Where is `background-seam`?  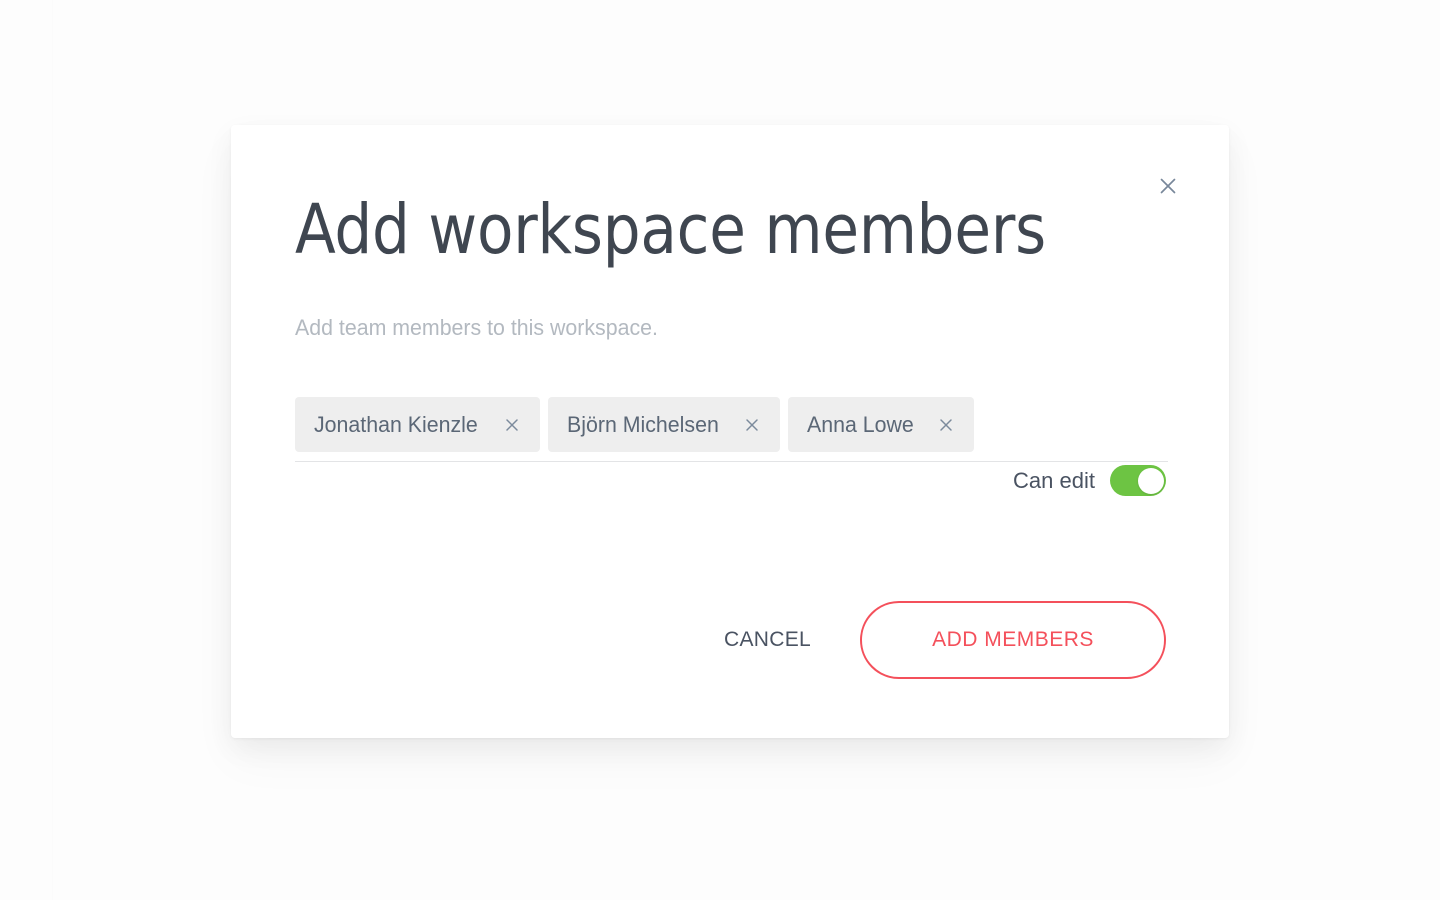
background-seam is located at coordinates (52, 450).